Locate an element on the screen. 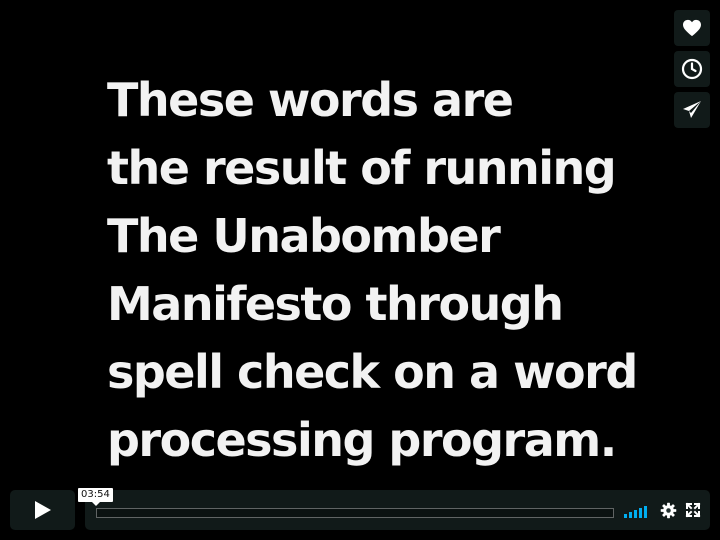  play-button is located at coordinates (42, 510).